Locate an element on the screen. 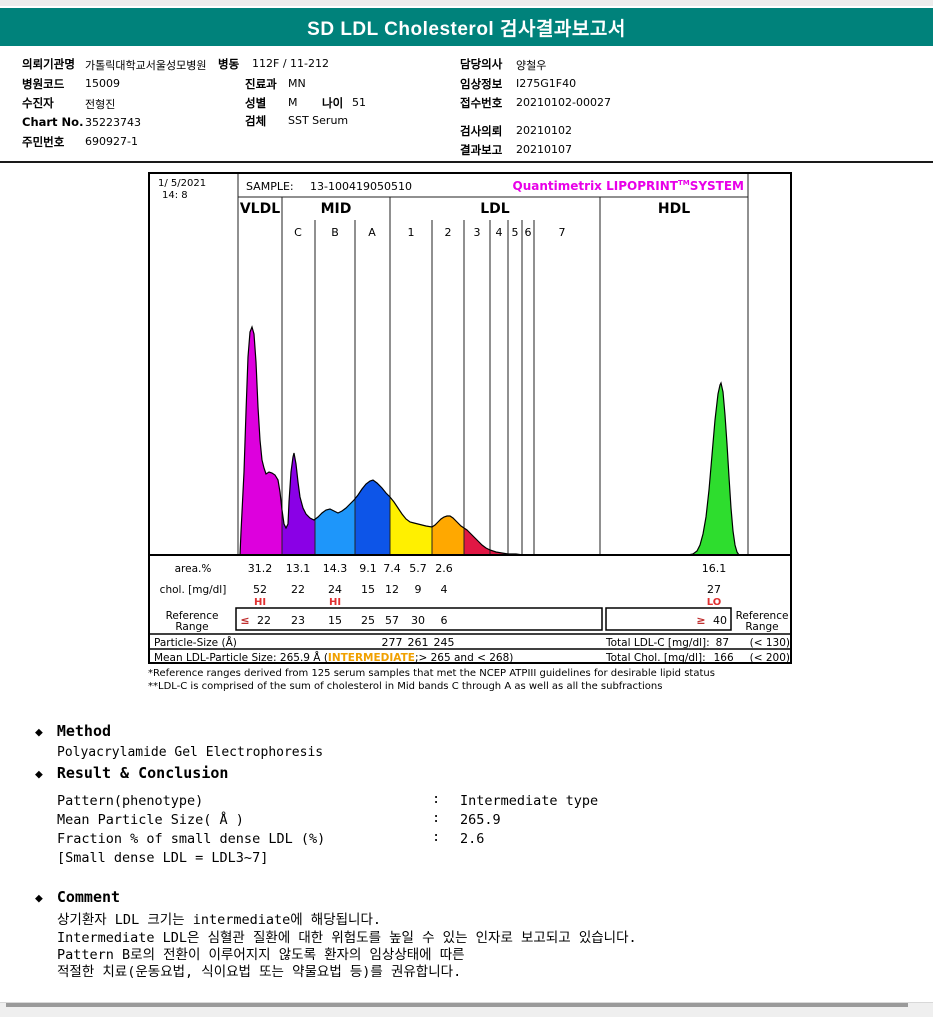  field-label: 의뢰기관명 is located at coordinates (48, 64).